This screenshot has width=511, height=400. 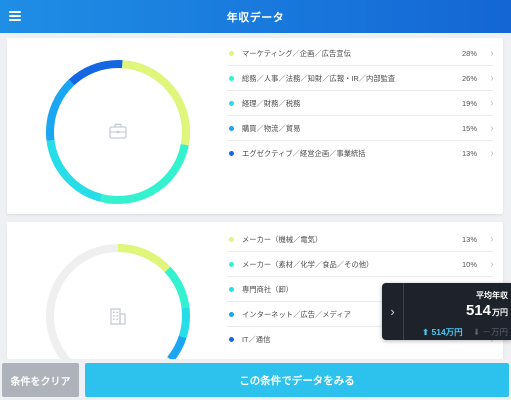 I want to click on list-item: 総務／人事／法務／知財／広報・IR／内部監査 26% ›, so click(x=365, y=78).